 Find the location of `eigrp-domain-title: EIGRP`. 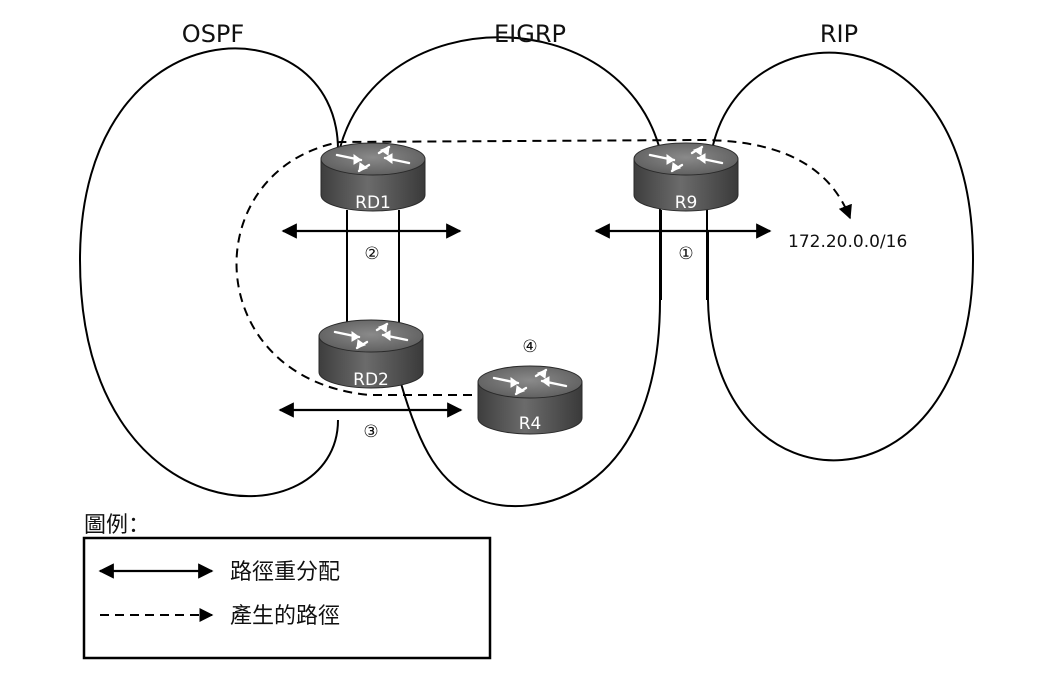

eigrp-domain-title: EIGRP is located at coordinates (530, 34).